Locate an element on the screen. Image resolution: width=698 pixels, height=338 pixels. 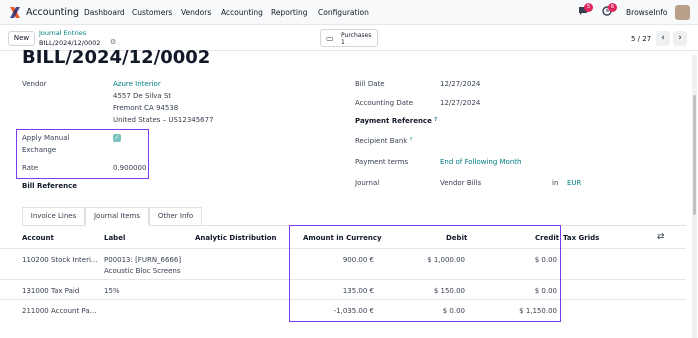
menu-configuration: Configuration is located at coordinates (343, 12).